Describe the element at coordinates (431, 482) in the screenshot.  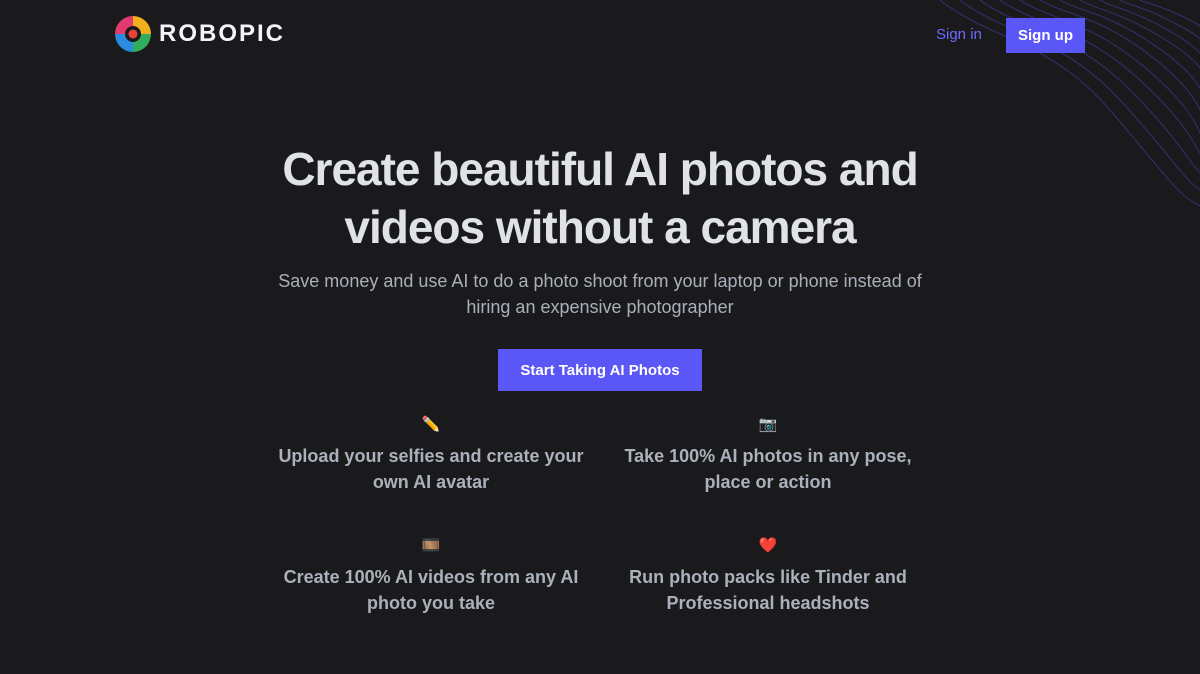
I see `feature-line: own AI avatar` at that location.